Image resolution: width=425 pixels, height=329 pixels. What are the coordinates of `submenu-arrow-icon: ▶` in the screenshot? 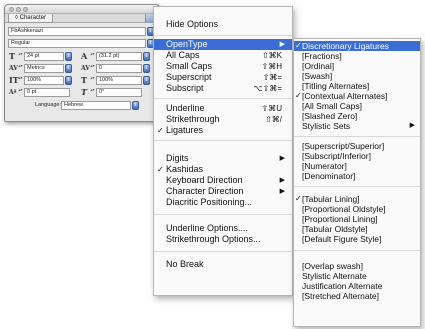 It's located at (282, 44).